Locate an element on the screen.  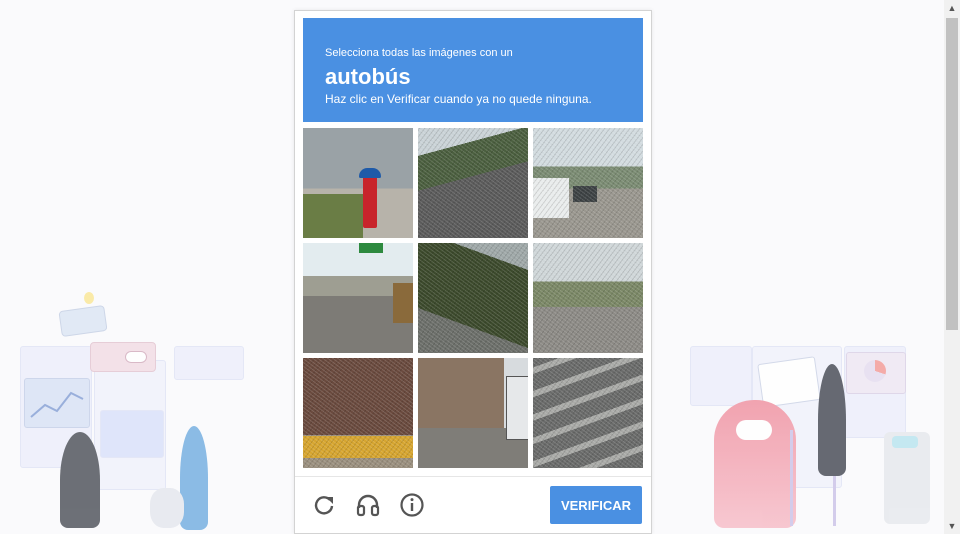
reload-icon is located at coordinates (324, 505).